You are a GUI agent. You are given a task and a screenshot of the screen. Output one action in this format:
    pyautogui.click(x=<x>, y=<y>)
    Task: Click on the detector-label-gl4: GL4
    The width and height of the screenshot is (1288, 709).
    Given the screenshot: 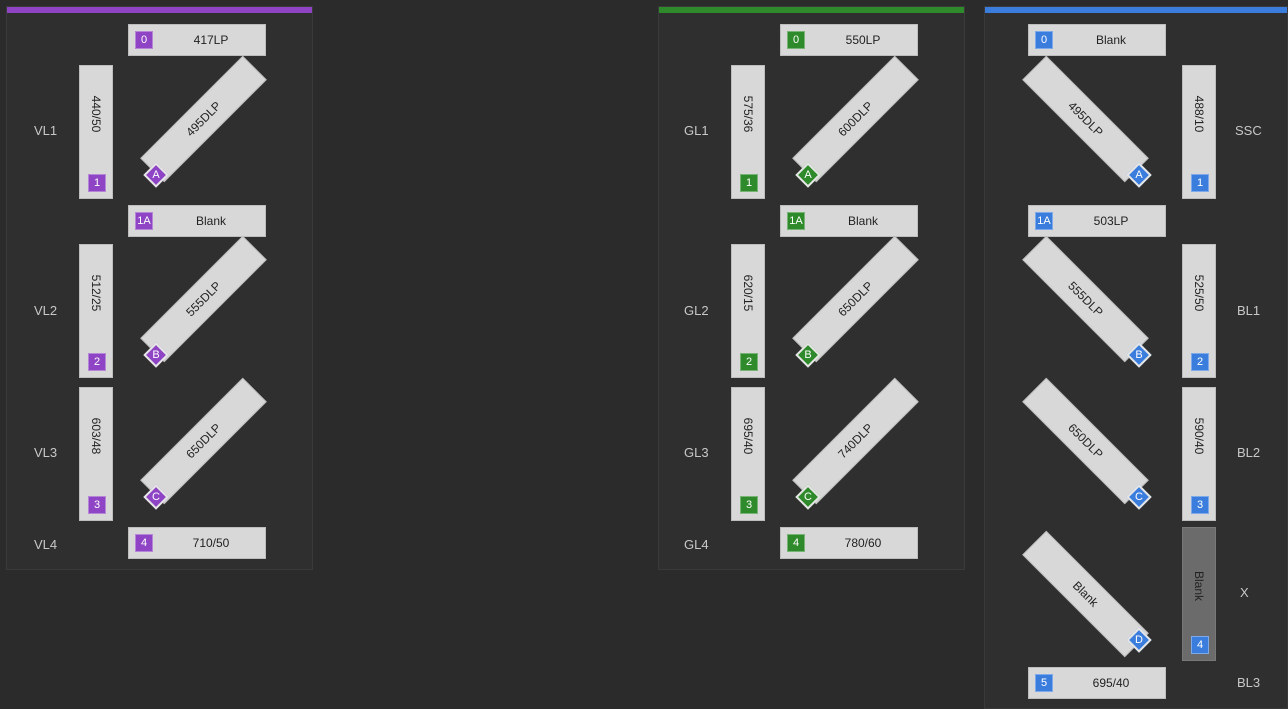 What is the action you would take?
    pyautogui.click(x=696, y=544)
    